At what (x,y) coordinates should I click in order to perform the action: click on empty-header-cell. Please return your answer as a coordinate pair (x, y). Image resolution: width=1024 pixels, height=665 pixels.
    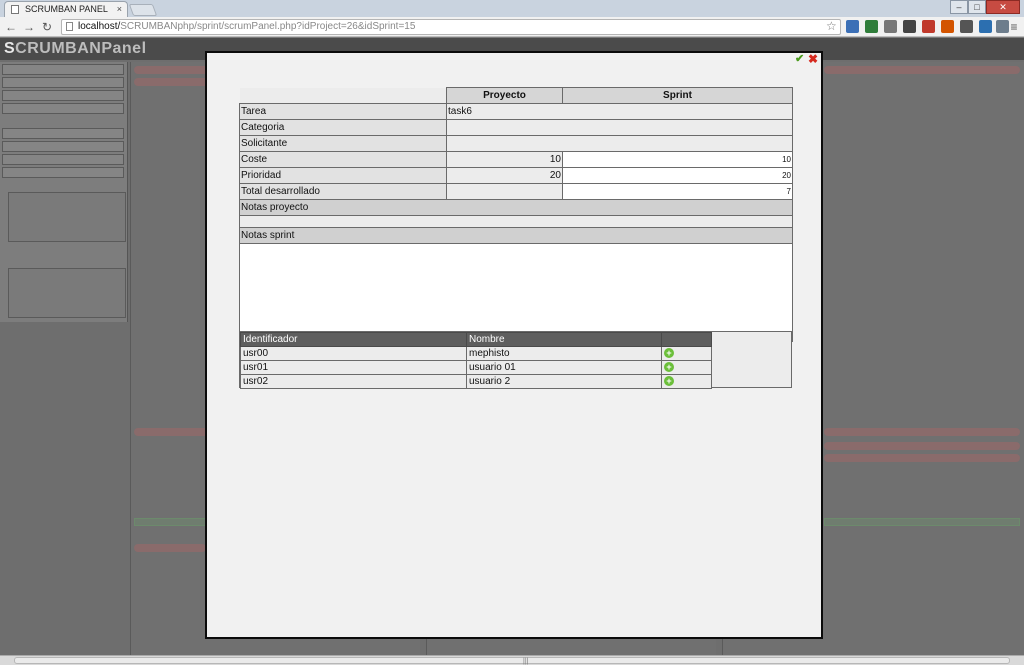
    Looking at the image, I should click on (343, 95).